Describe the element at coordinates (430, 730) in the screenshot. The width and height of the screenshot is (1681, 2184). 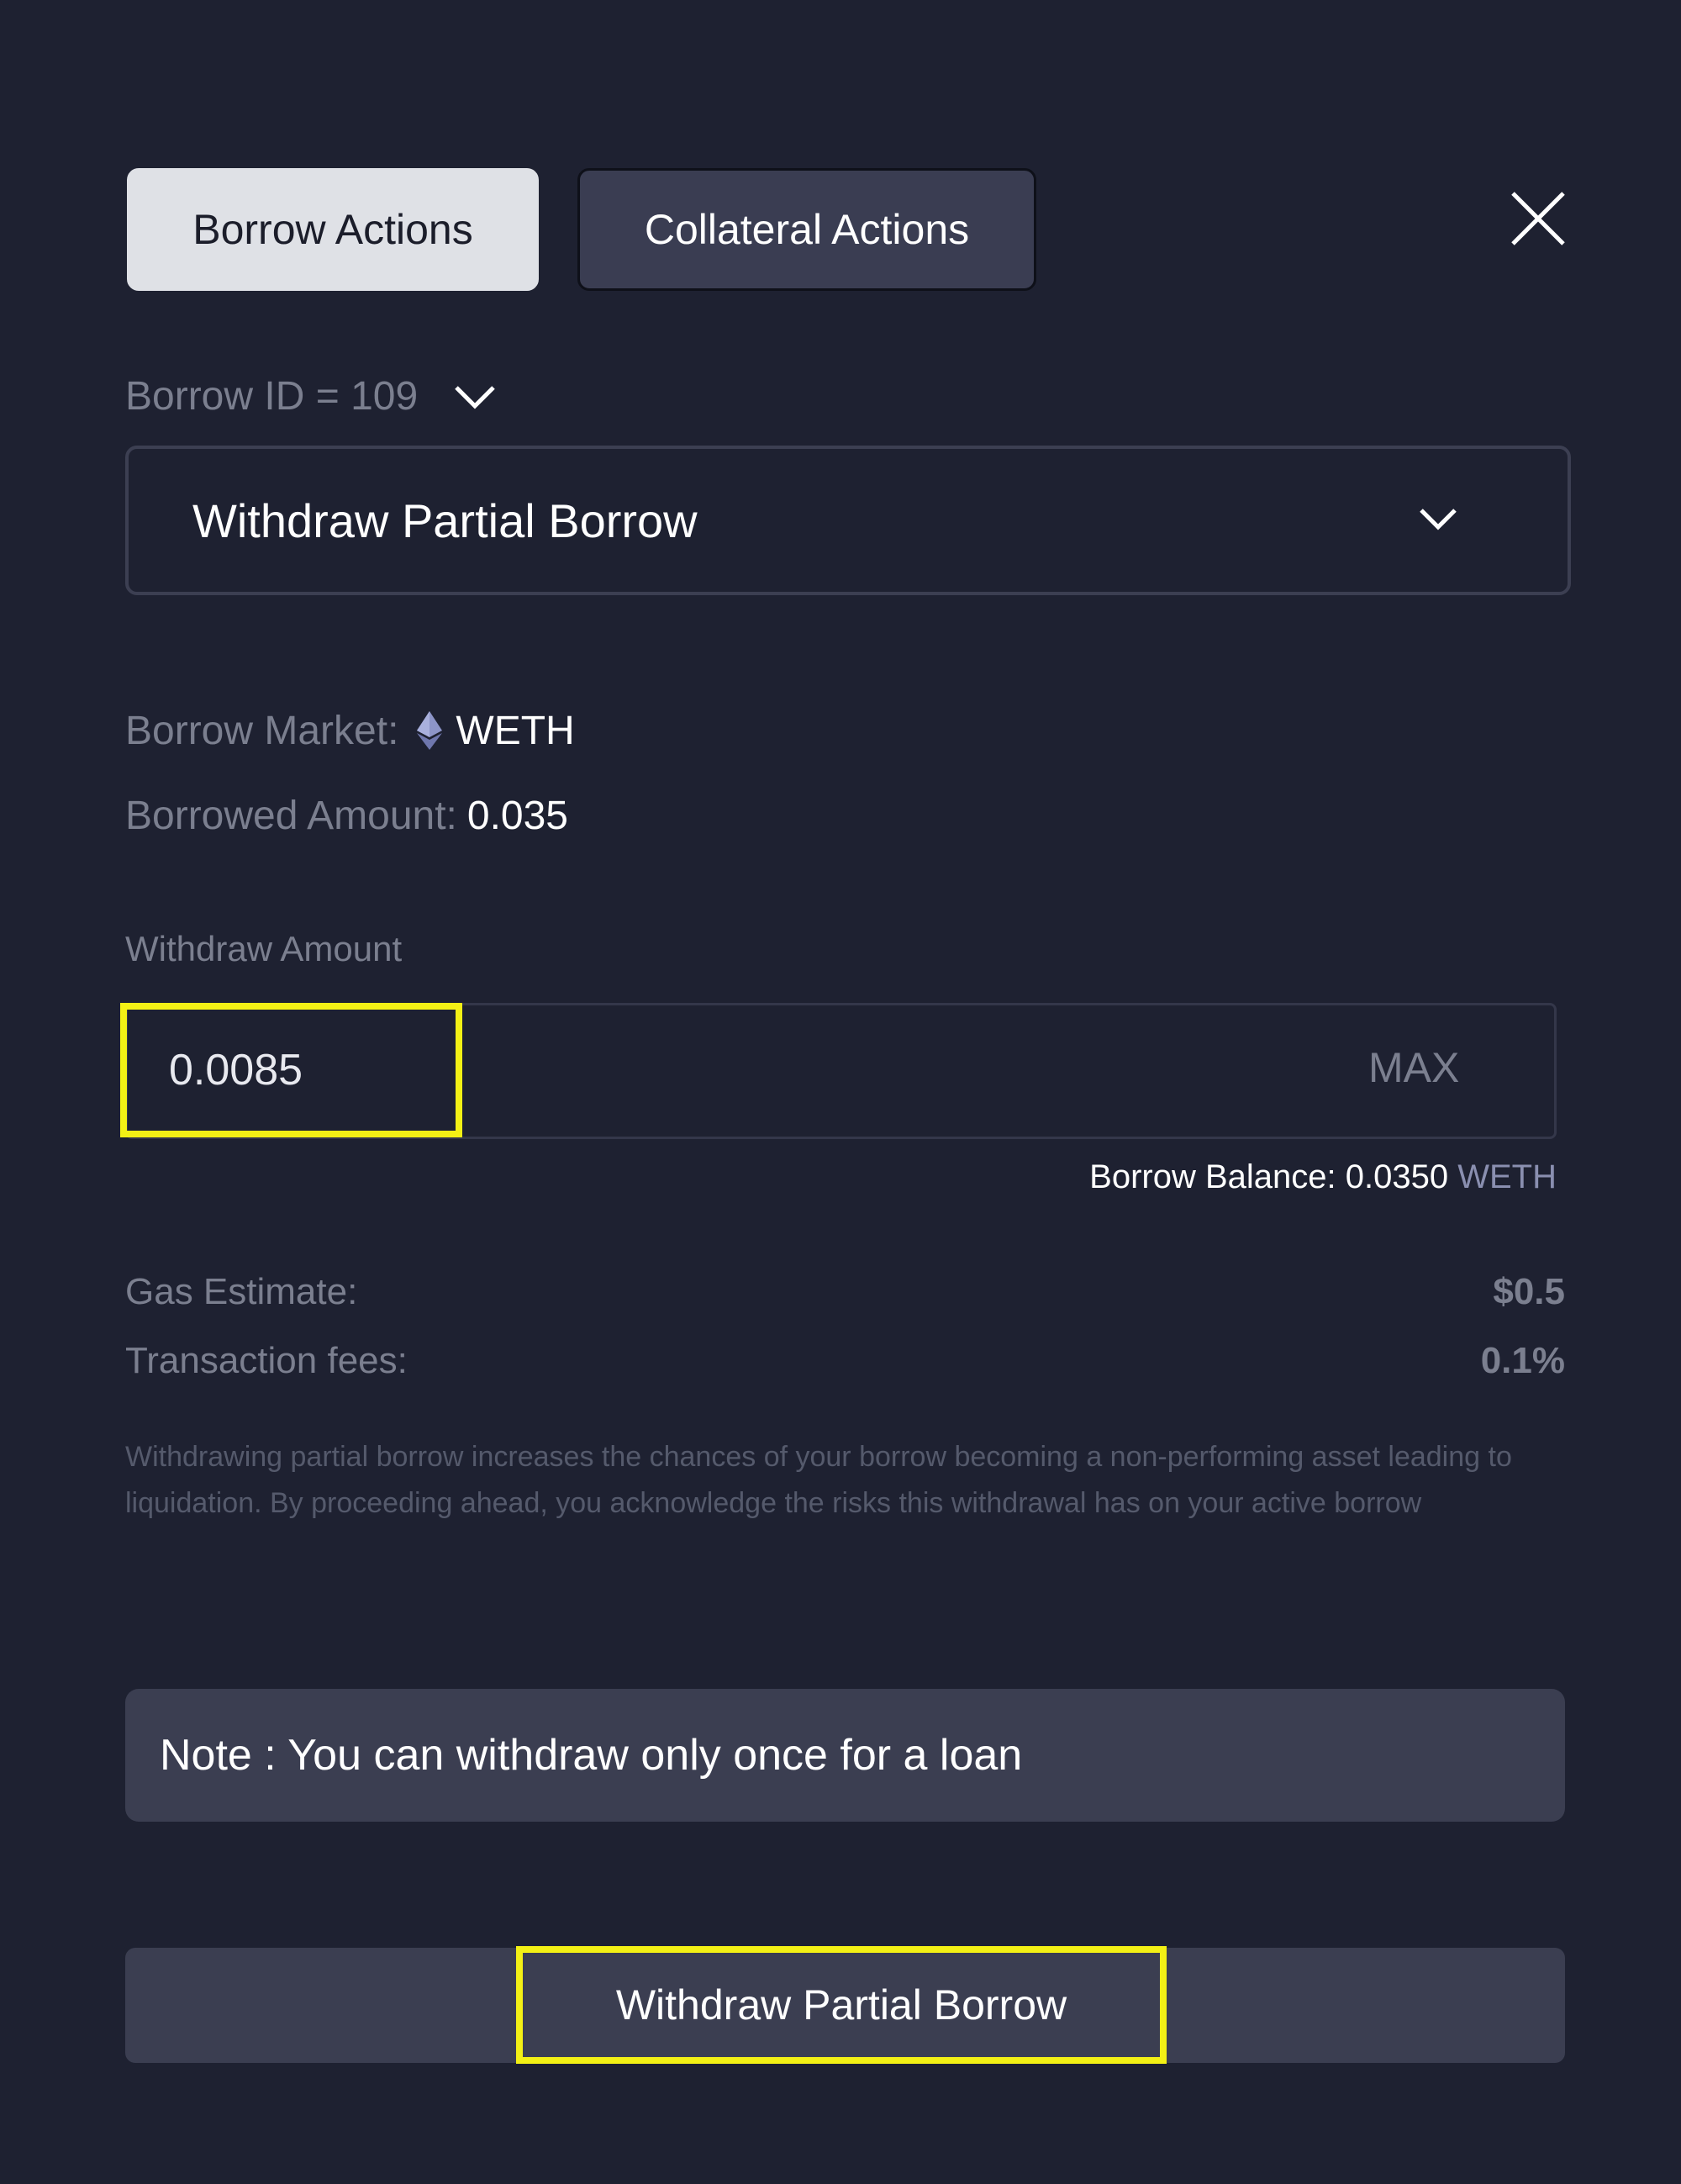
I see `ethereum-icon` at that location.